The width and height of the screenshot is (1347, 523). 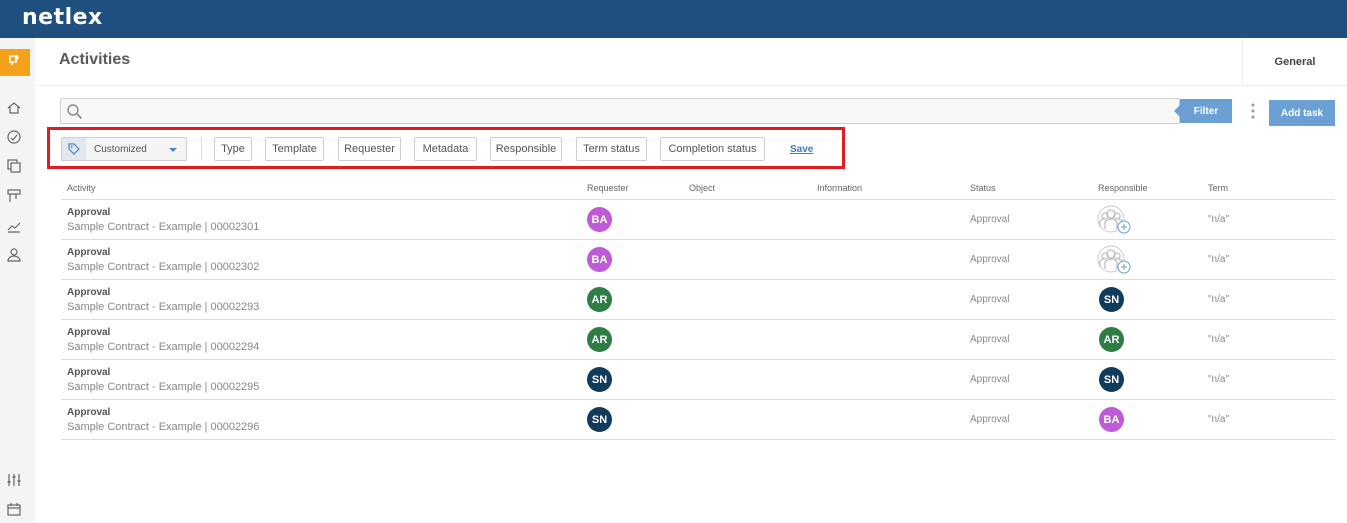 I want to click on search-input, so click(x=620, y=111).